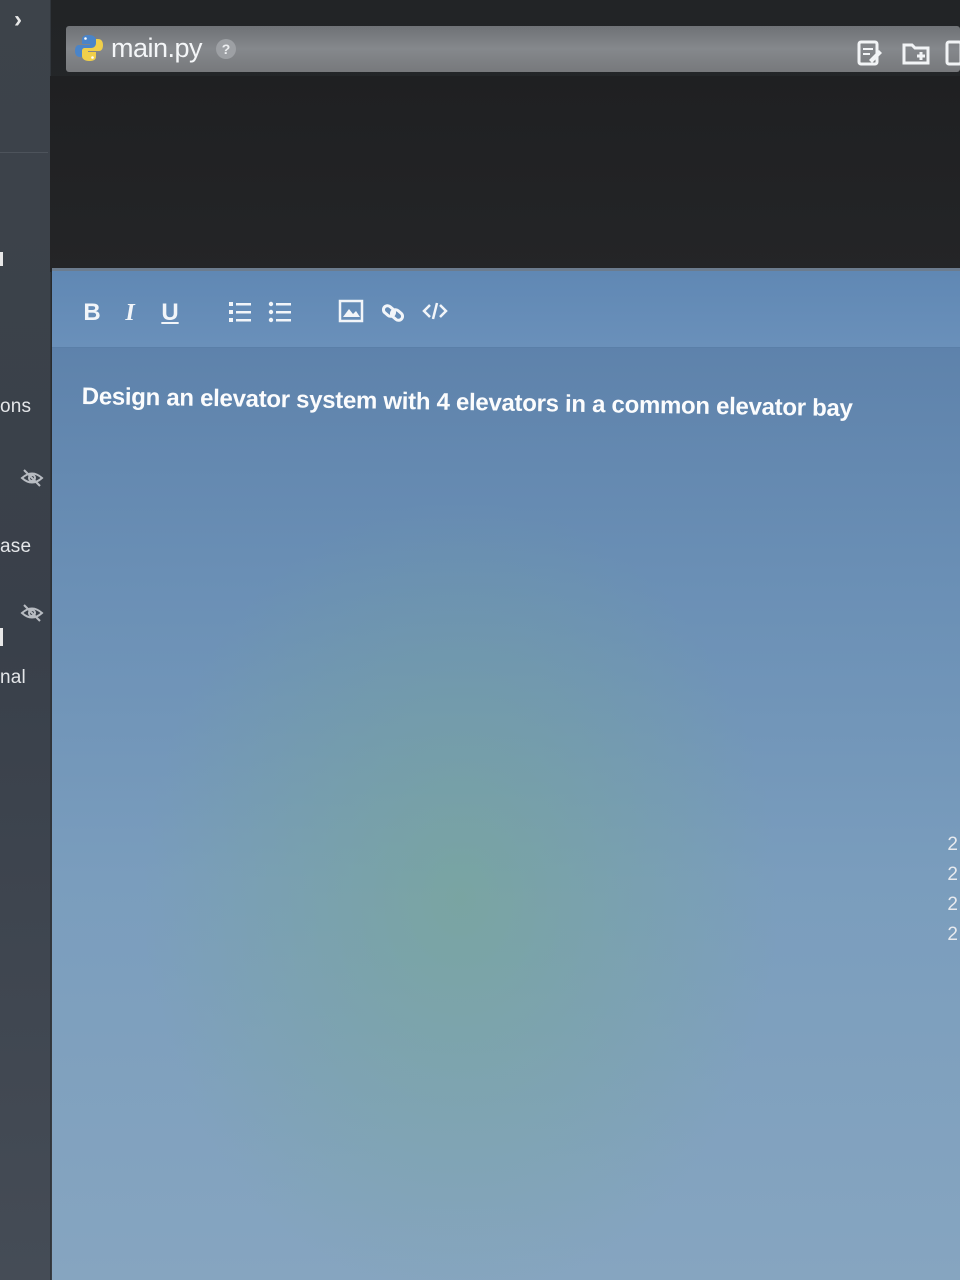  Describe the element at coordinates (89, 48) in the screenshot. I see `python-icon` at that location.